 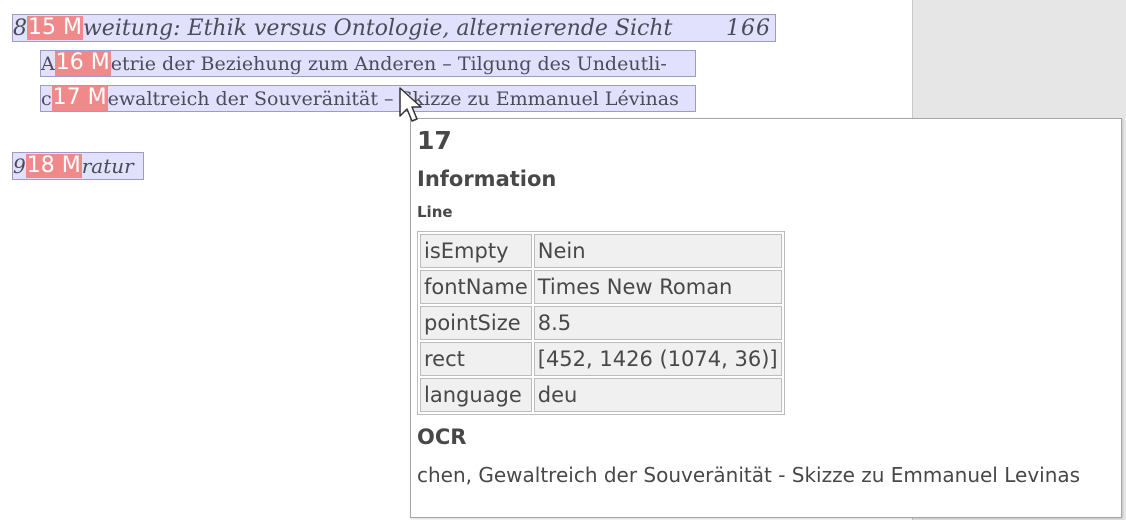 I want to click on property-key: fontName, so click(x=476, y=287).